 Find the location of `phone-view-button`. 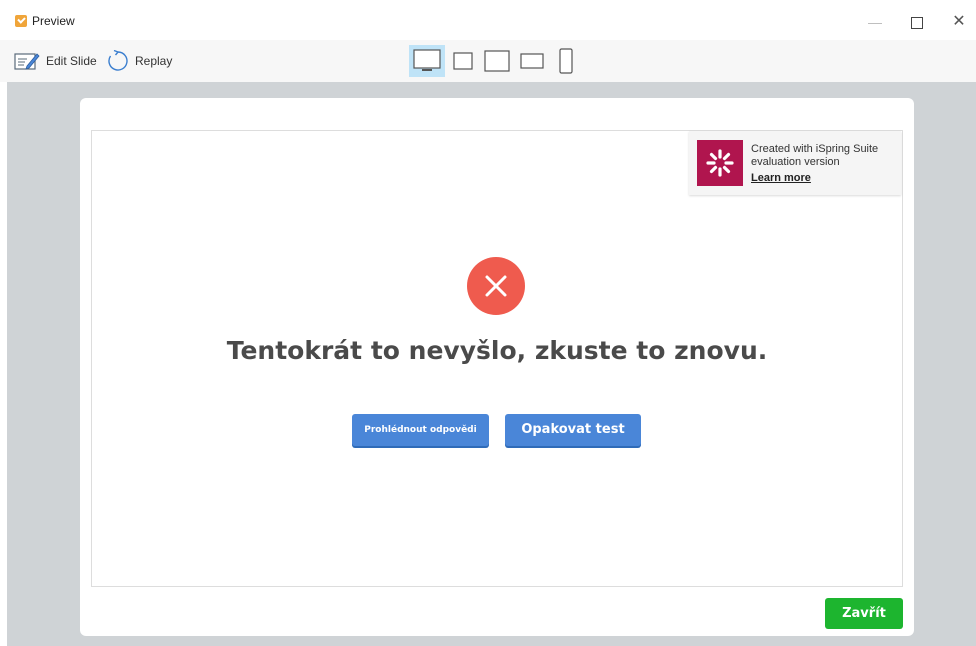

phone-view-button is located at coordinates (566, 61).